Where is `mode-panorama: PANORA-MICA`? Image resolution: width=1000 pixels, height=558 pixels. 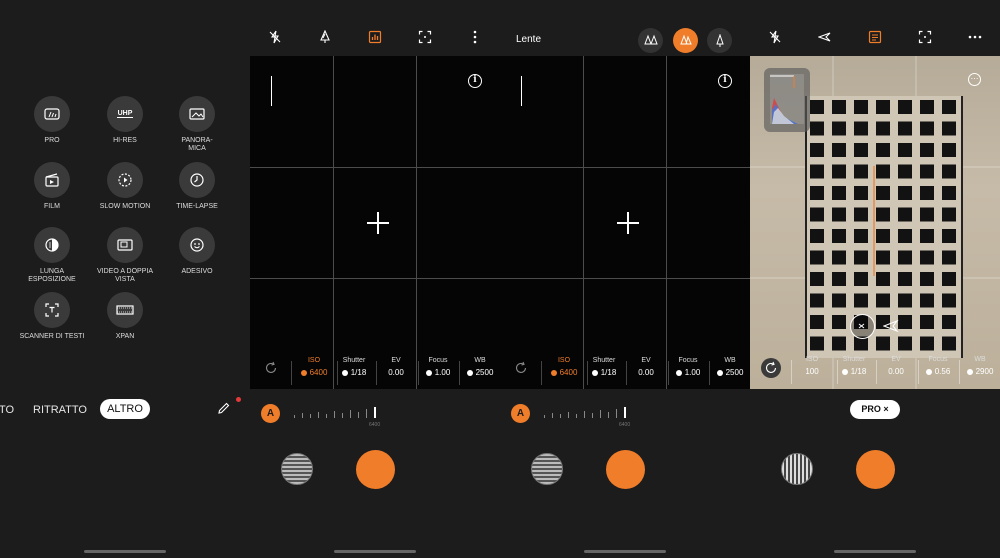
mode-panorama: PANORA-MICA is located at coordinates (197, 124).